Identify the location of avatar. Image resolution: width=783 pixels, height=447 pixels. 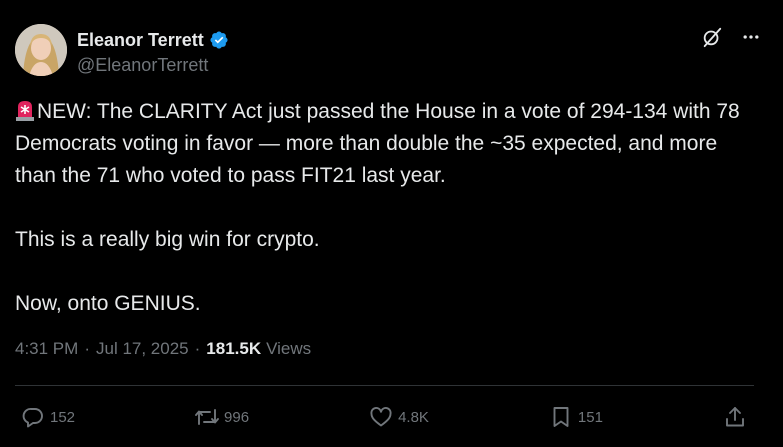
(41, 50).